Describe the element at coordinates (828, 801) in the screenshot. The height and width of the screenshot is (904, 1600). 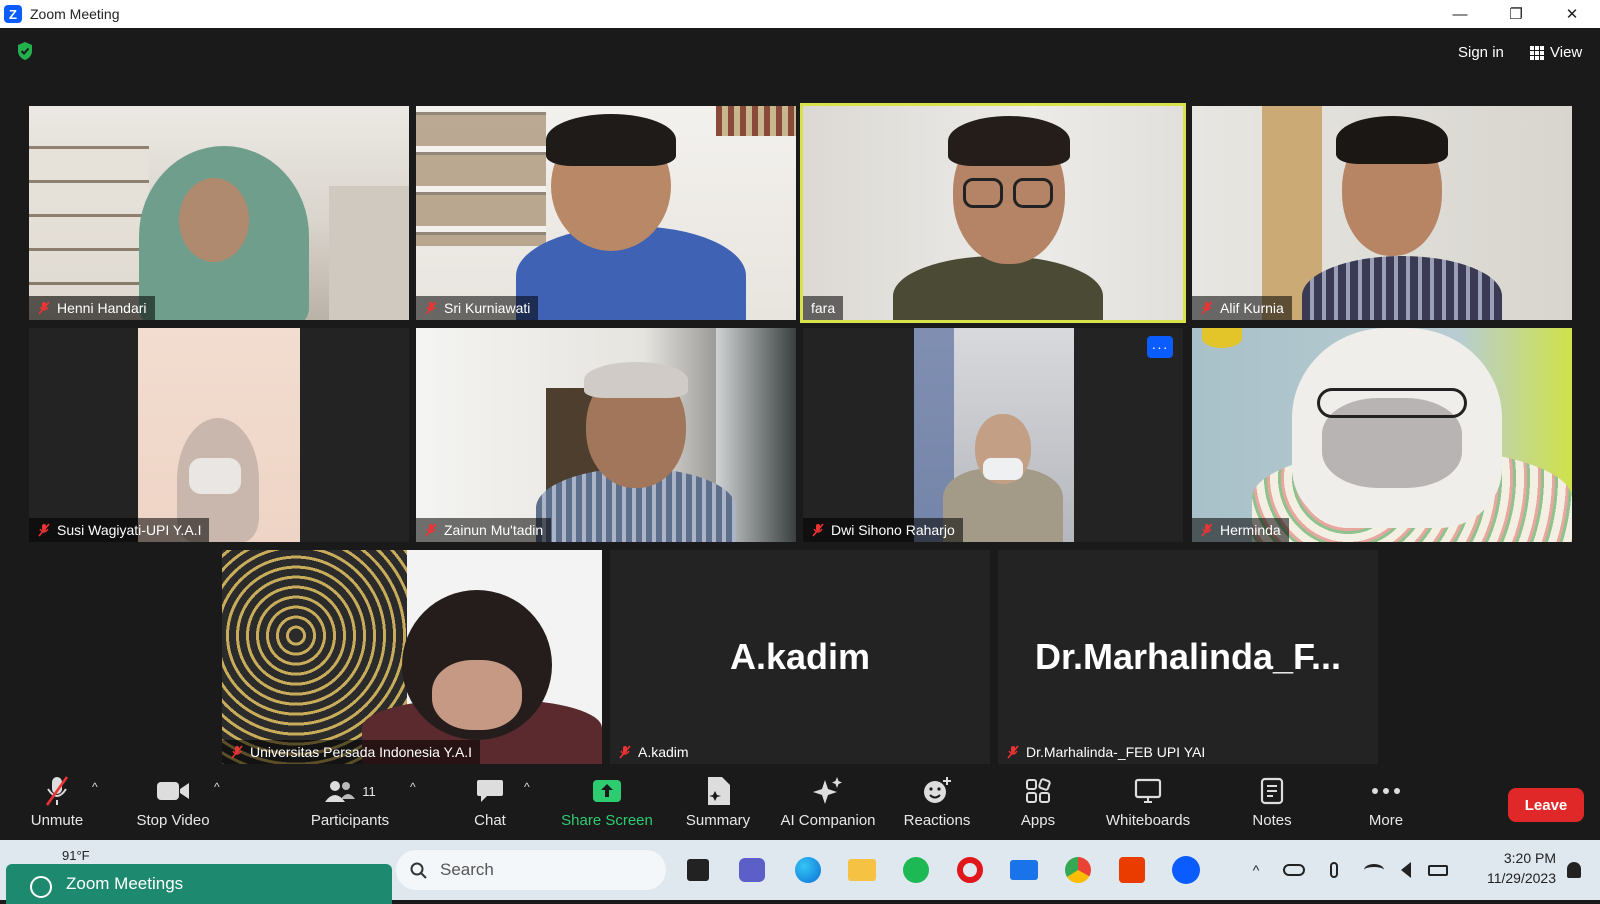
I see `ai-companion-button: AI Companion` at that location.